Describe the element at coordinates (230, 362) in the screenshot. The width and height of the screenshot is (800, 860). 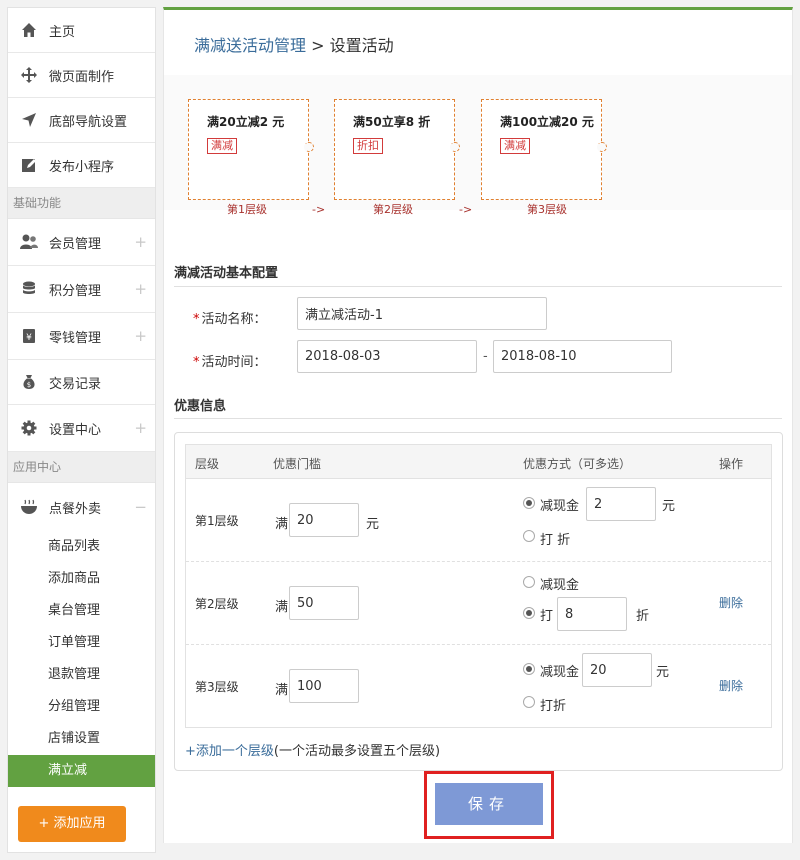
I see `activity-time-label: * 活动时间：` at that location.